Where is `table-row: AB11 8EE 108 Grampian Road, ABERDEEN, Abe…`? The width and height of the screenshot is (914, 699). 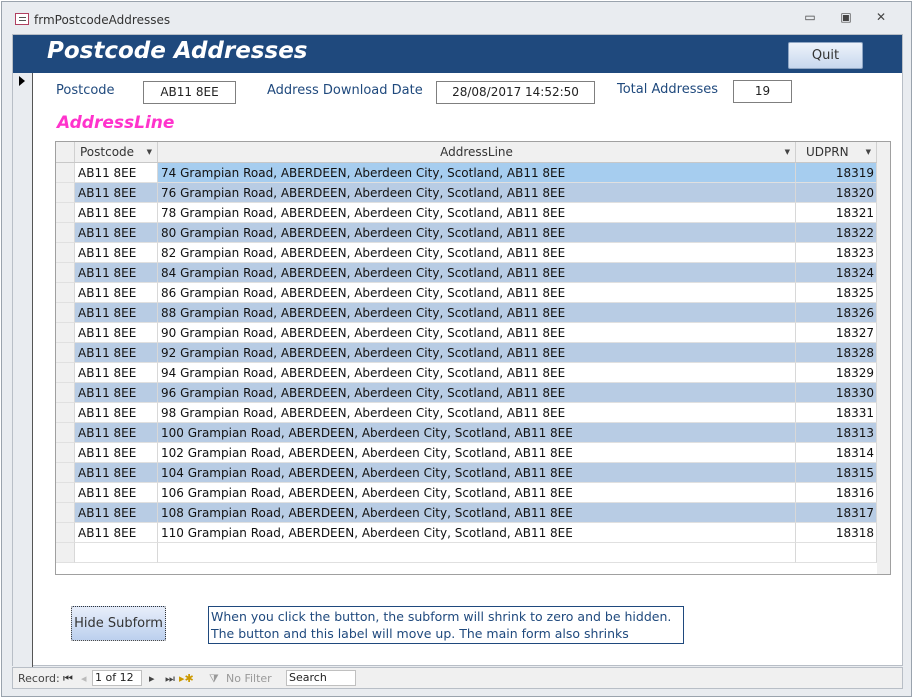
table-row: AB11 8EE 108 Grampian Road, ABERDEEN, Abe… is located at coordinates (466, 513).